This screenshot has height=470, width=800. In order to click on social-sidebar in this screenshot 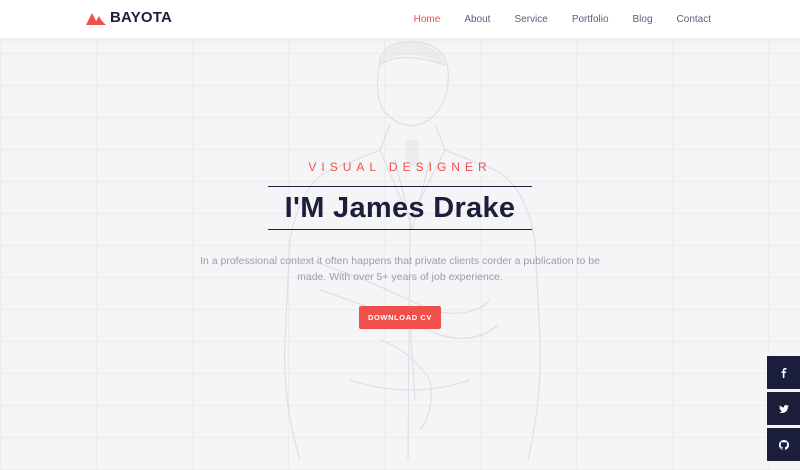, I will do `click(783, 410)`.